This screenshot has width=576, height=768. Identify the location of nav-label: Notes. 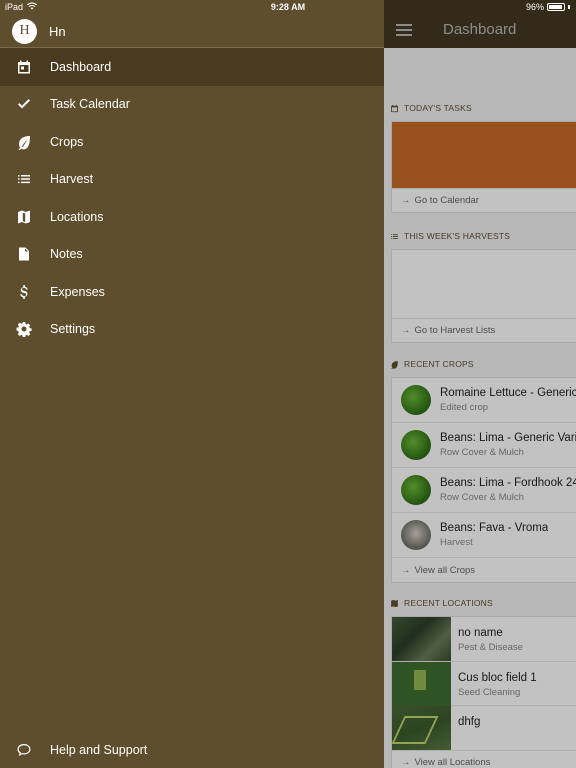
(66, 254).